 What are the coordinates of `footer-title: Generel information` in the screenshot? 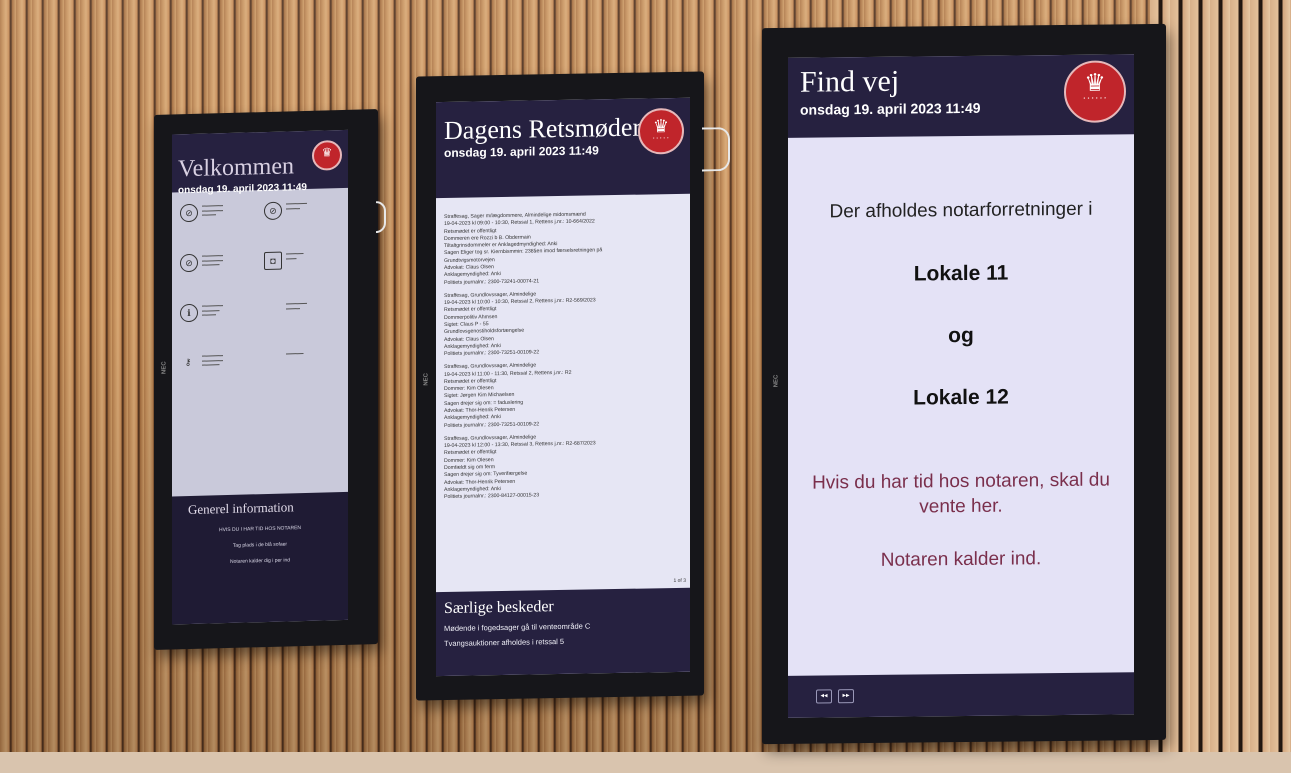 It's located at (241, 508).